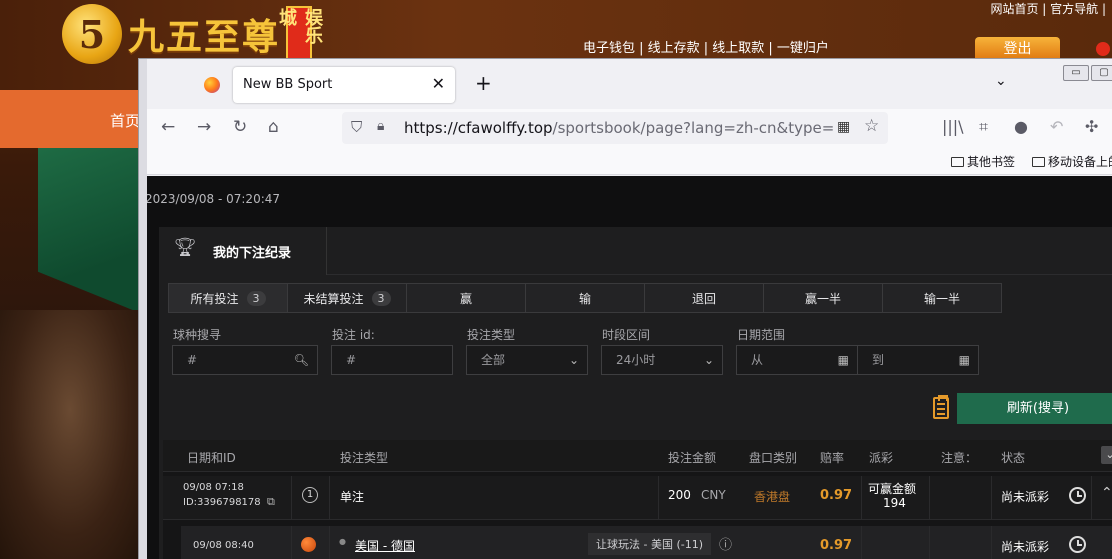  Describe the element at coordinates (941, 407) in the screenshot. I see `clipboard-icon` at that location.